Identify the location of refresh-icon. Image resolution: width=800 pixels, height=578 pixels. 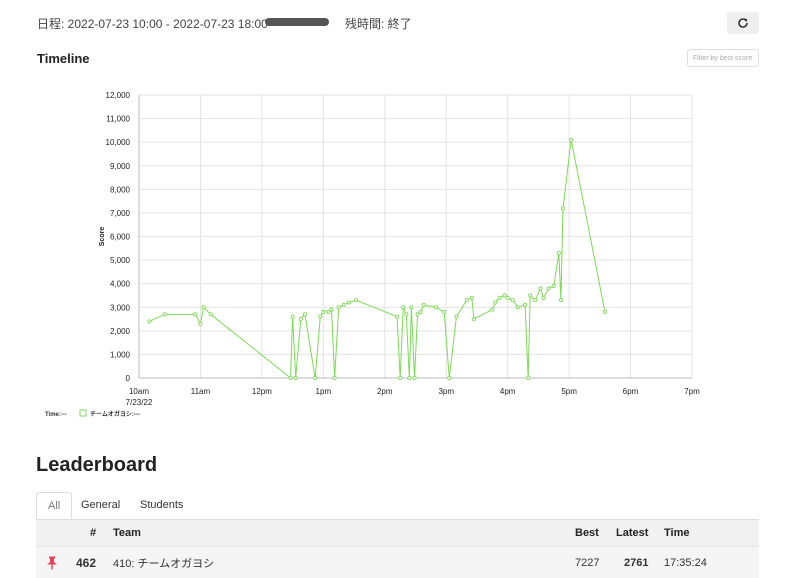
(743, 23).